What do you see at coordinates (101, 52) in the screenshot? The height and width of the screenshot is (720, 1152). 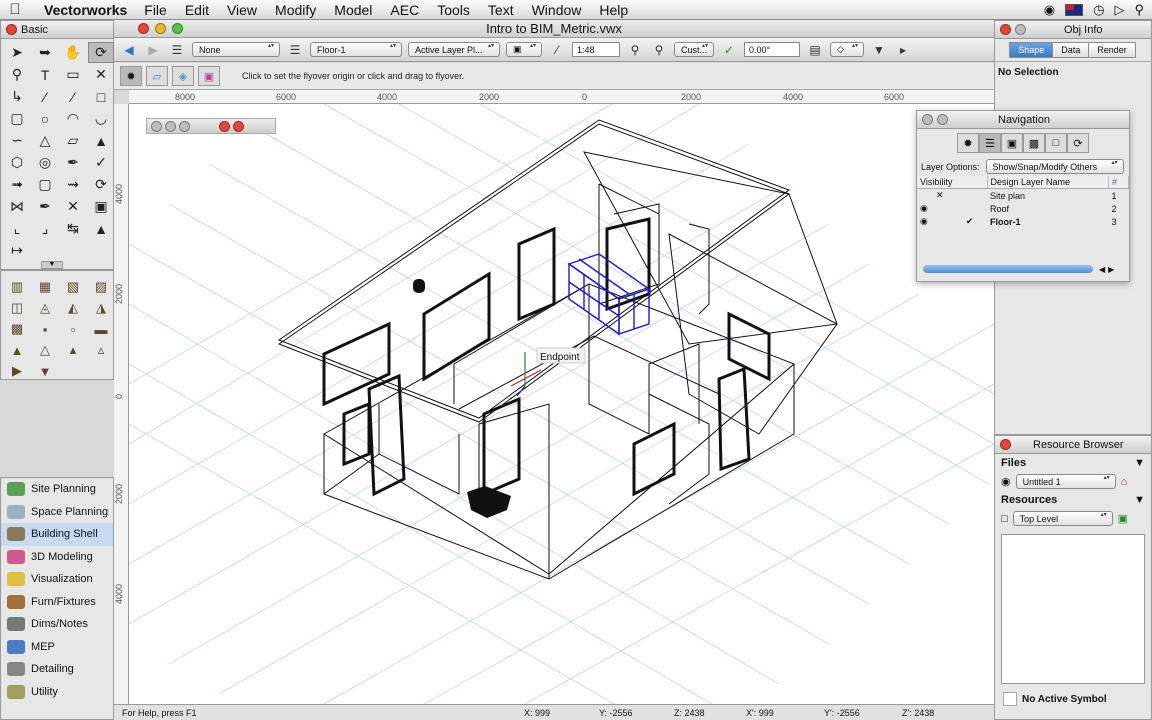 I see `flyover-tool-icon: ⟳` at bounding box center [101, 52].